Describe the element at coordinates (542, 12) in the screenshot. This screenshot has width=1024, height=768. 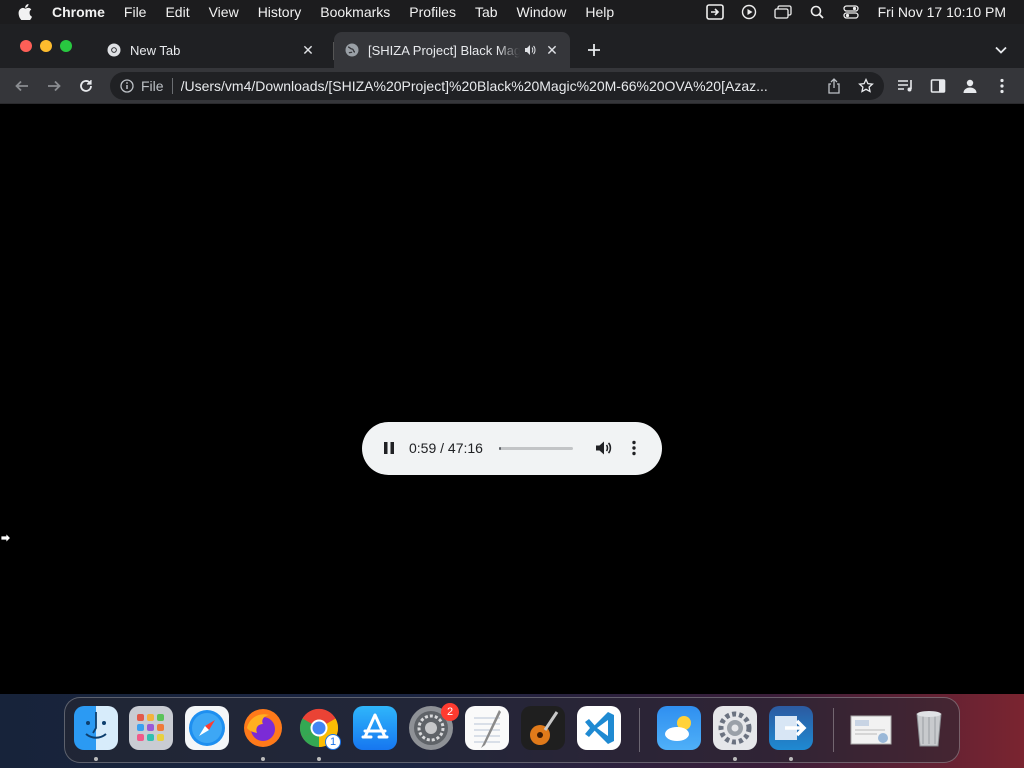
I see `menu-window: Window` at that location.